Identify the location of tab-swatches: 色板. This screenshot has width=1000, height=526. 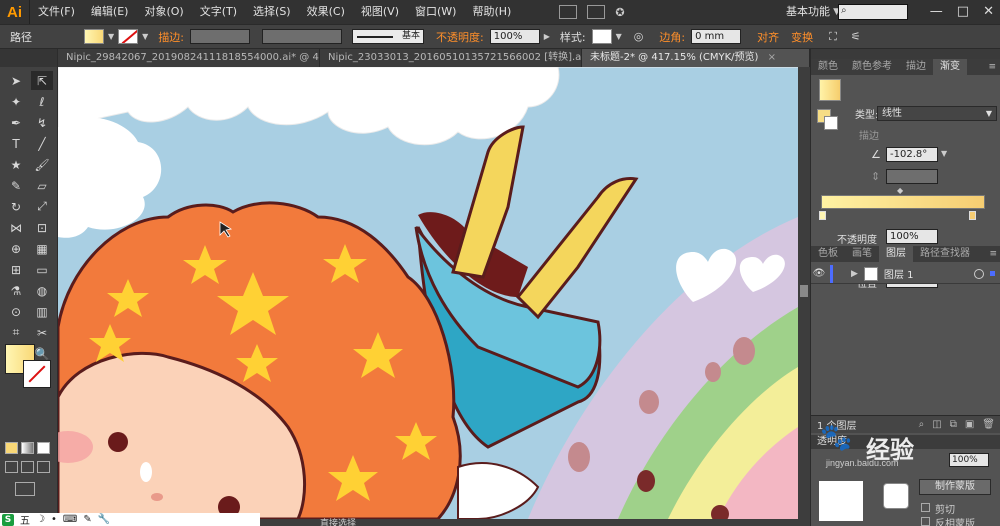
(828, 254).